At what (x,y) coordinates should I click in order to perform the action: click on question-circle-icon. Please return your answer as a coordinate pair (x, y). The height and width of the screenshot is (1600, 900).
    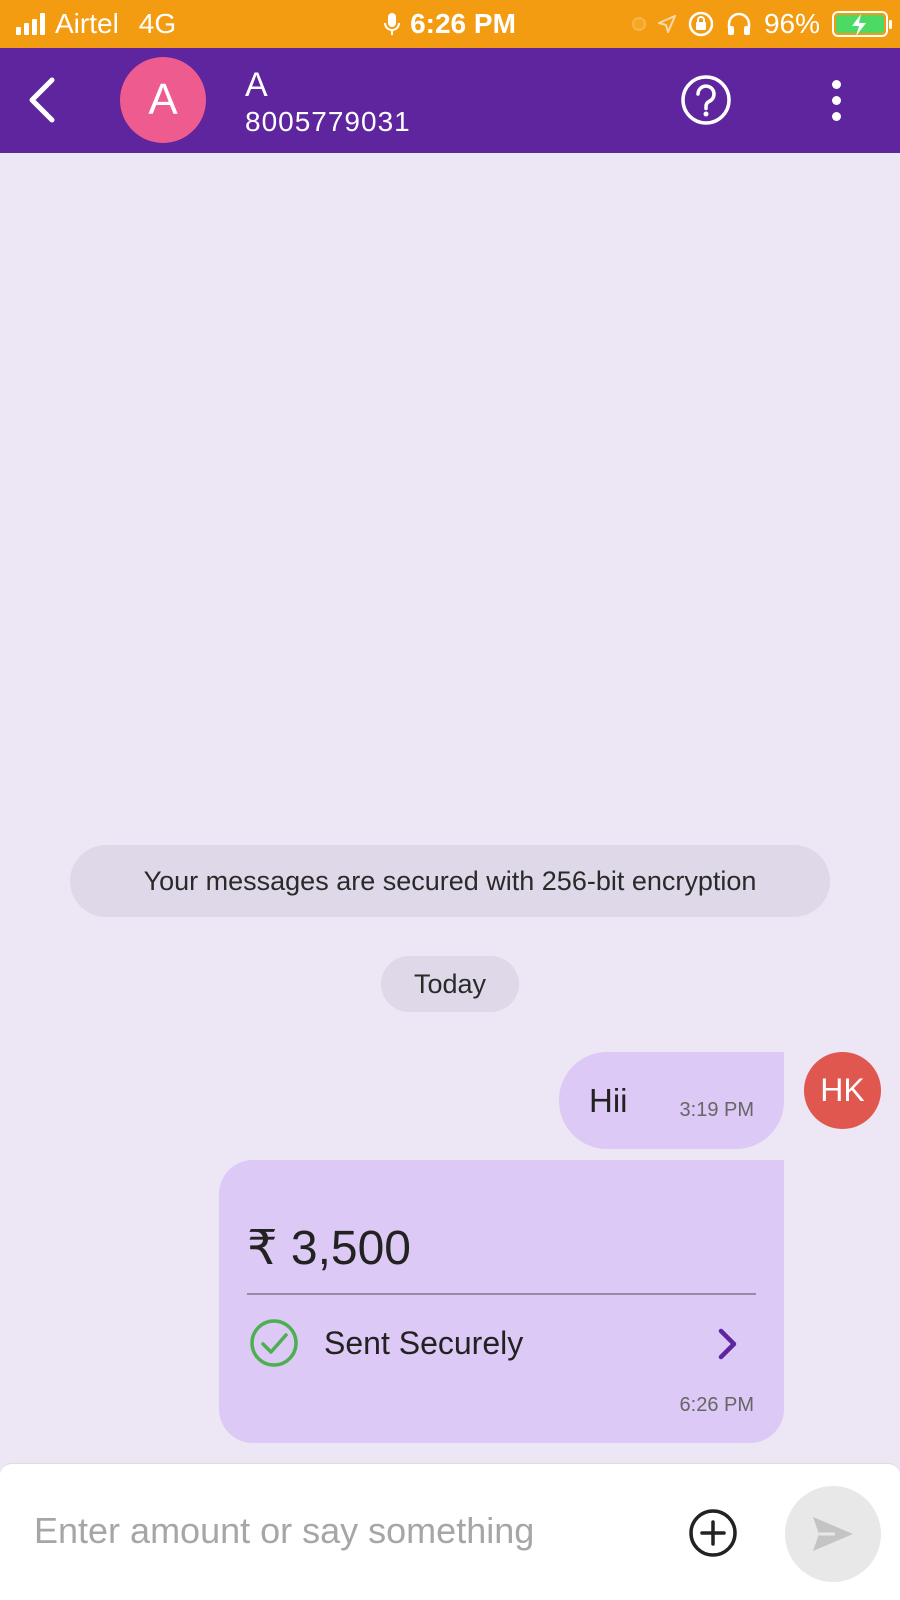
    Looking at the image, I should click on (706, 100).